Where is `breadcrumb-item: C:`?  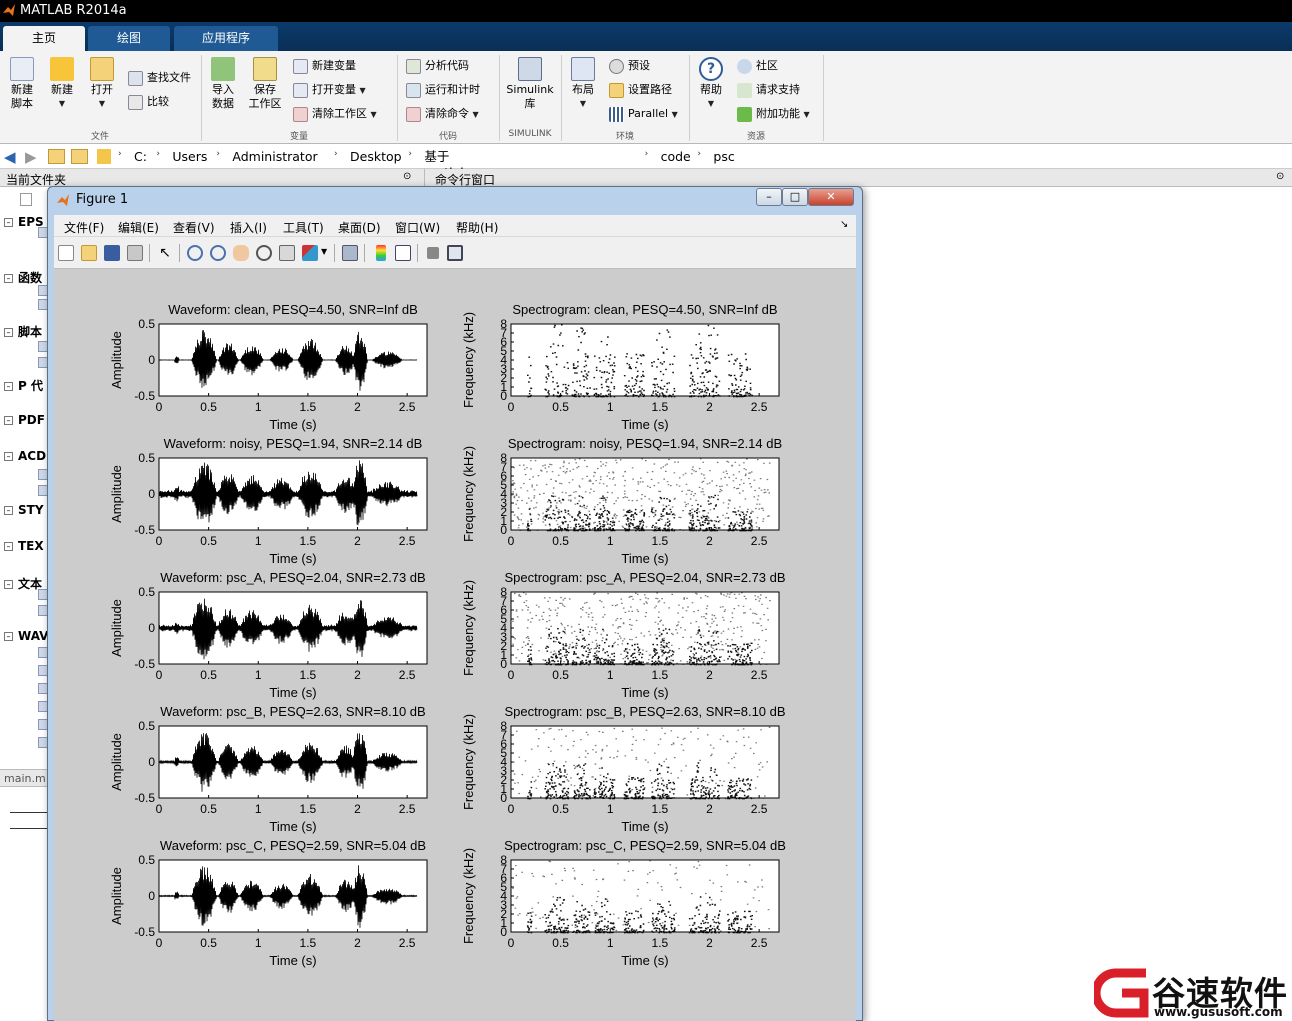 breadcrumb-item: C: is located at coordinates (140, 157).